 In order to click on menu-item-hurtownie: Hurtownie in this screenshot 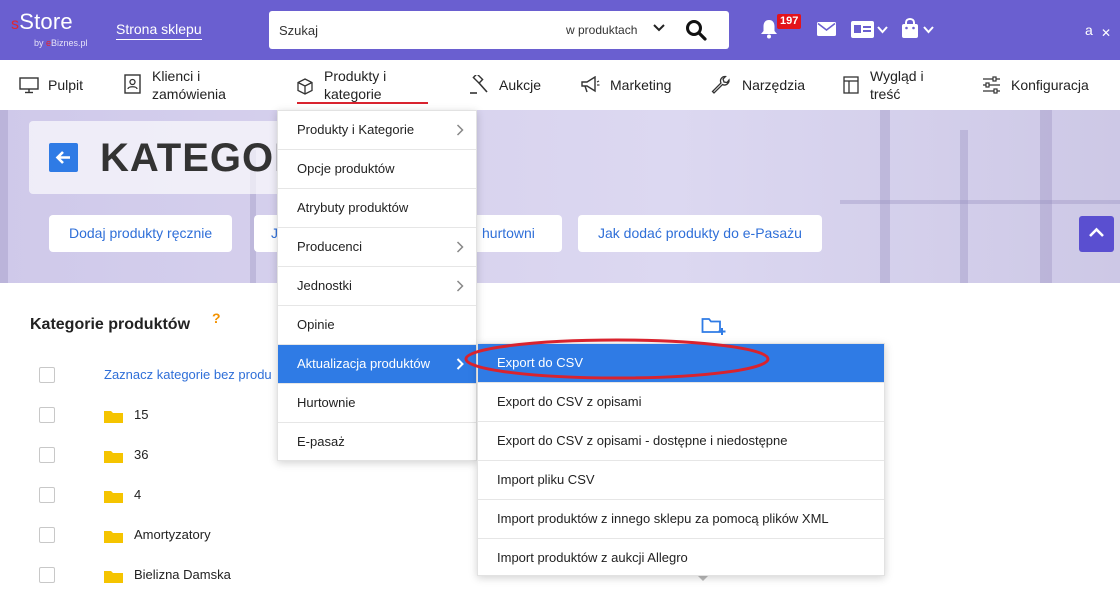, I will do `click(377, 403)`.